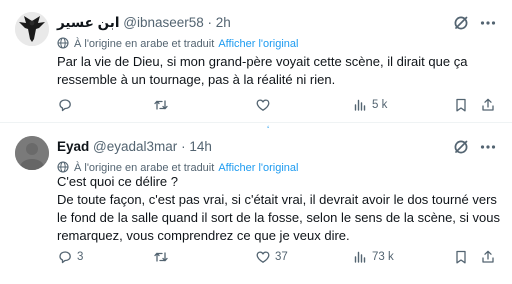 Image resolution: width=512 pixels, height=284 pixels. I want to click on views-count: 73 k, so click(383, 257).